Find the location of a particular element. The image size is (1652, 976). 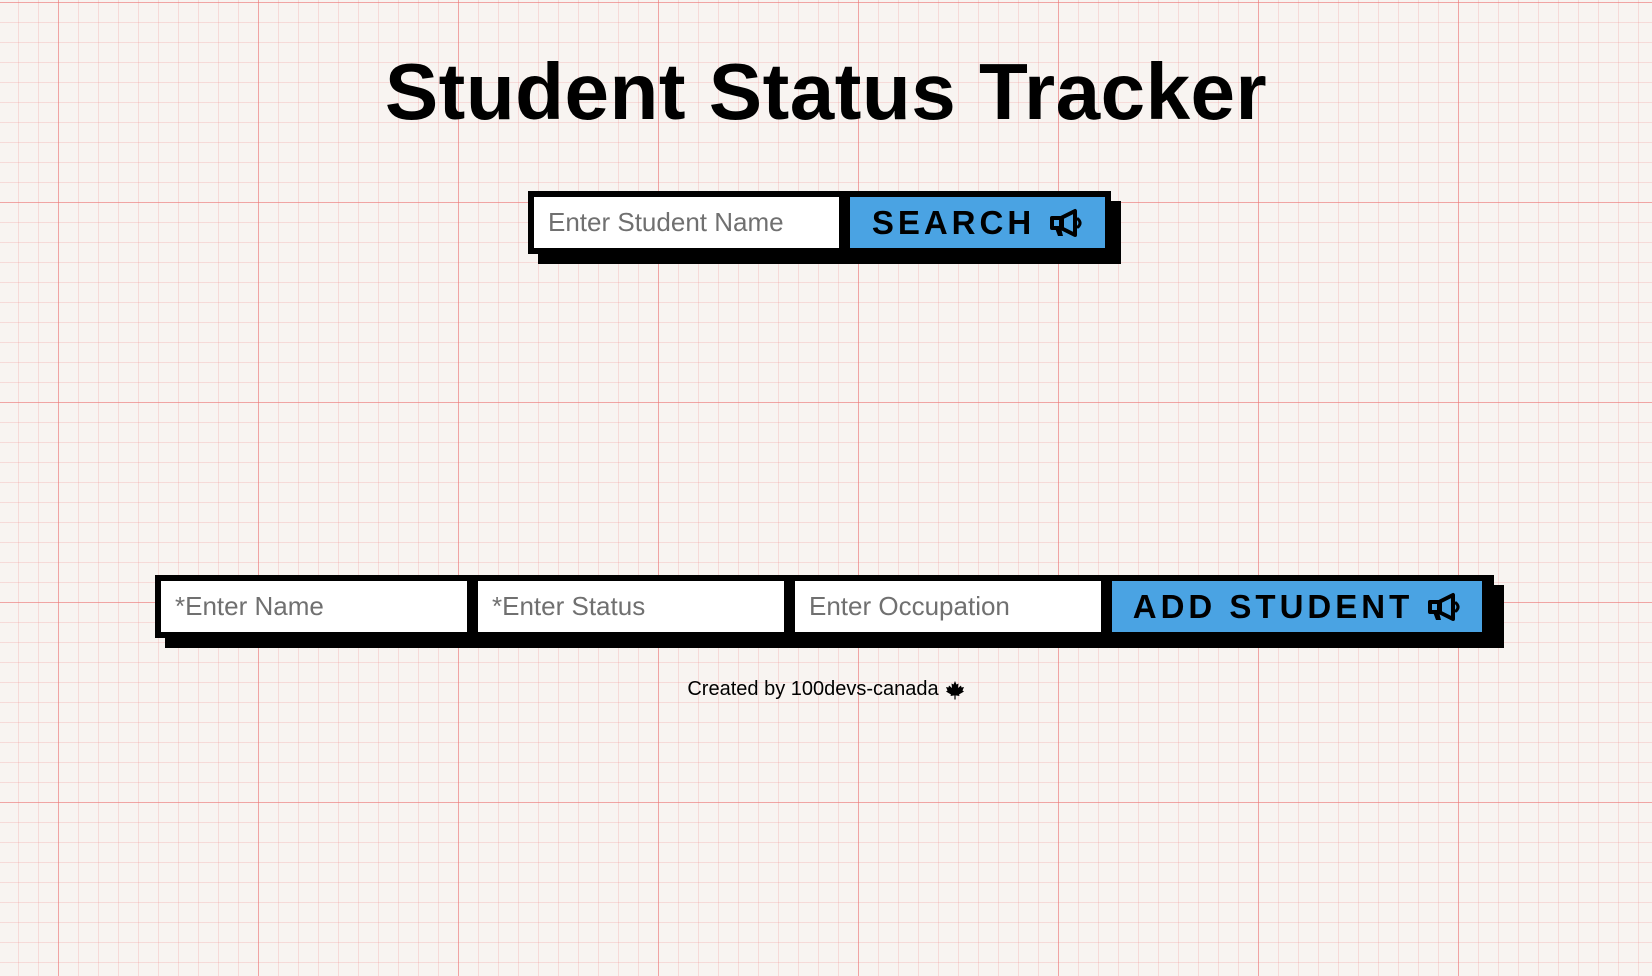

status-input is located at coordinates (631, 606).